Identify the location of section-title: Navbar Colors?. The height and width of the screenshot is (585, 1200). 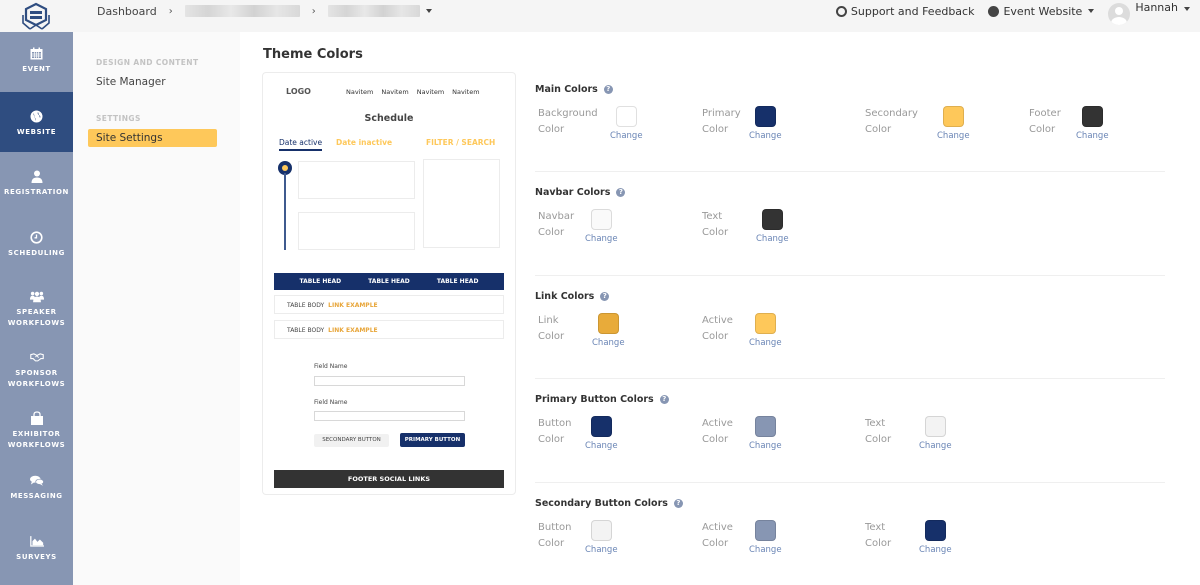
(580, 192).